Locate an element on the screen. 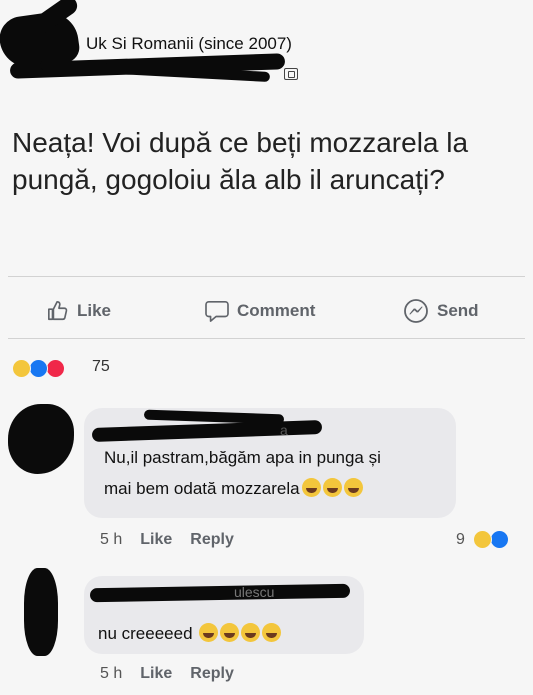 This screenshot has width=533, height=695. messenger-icon is located at coordinates (416, 311).